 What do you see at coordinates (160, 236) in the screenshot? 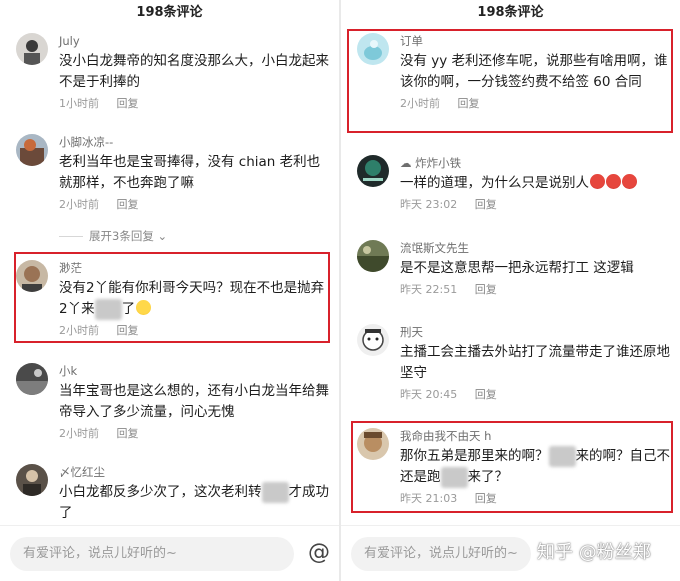
I see `chevron-down-icon: ⌄` at bounding box center [160, 236].